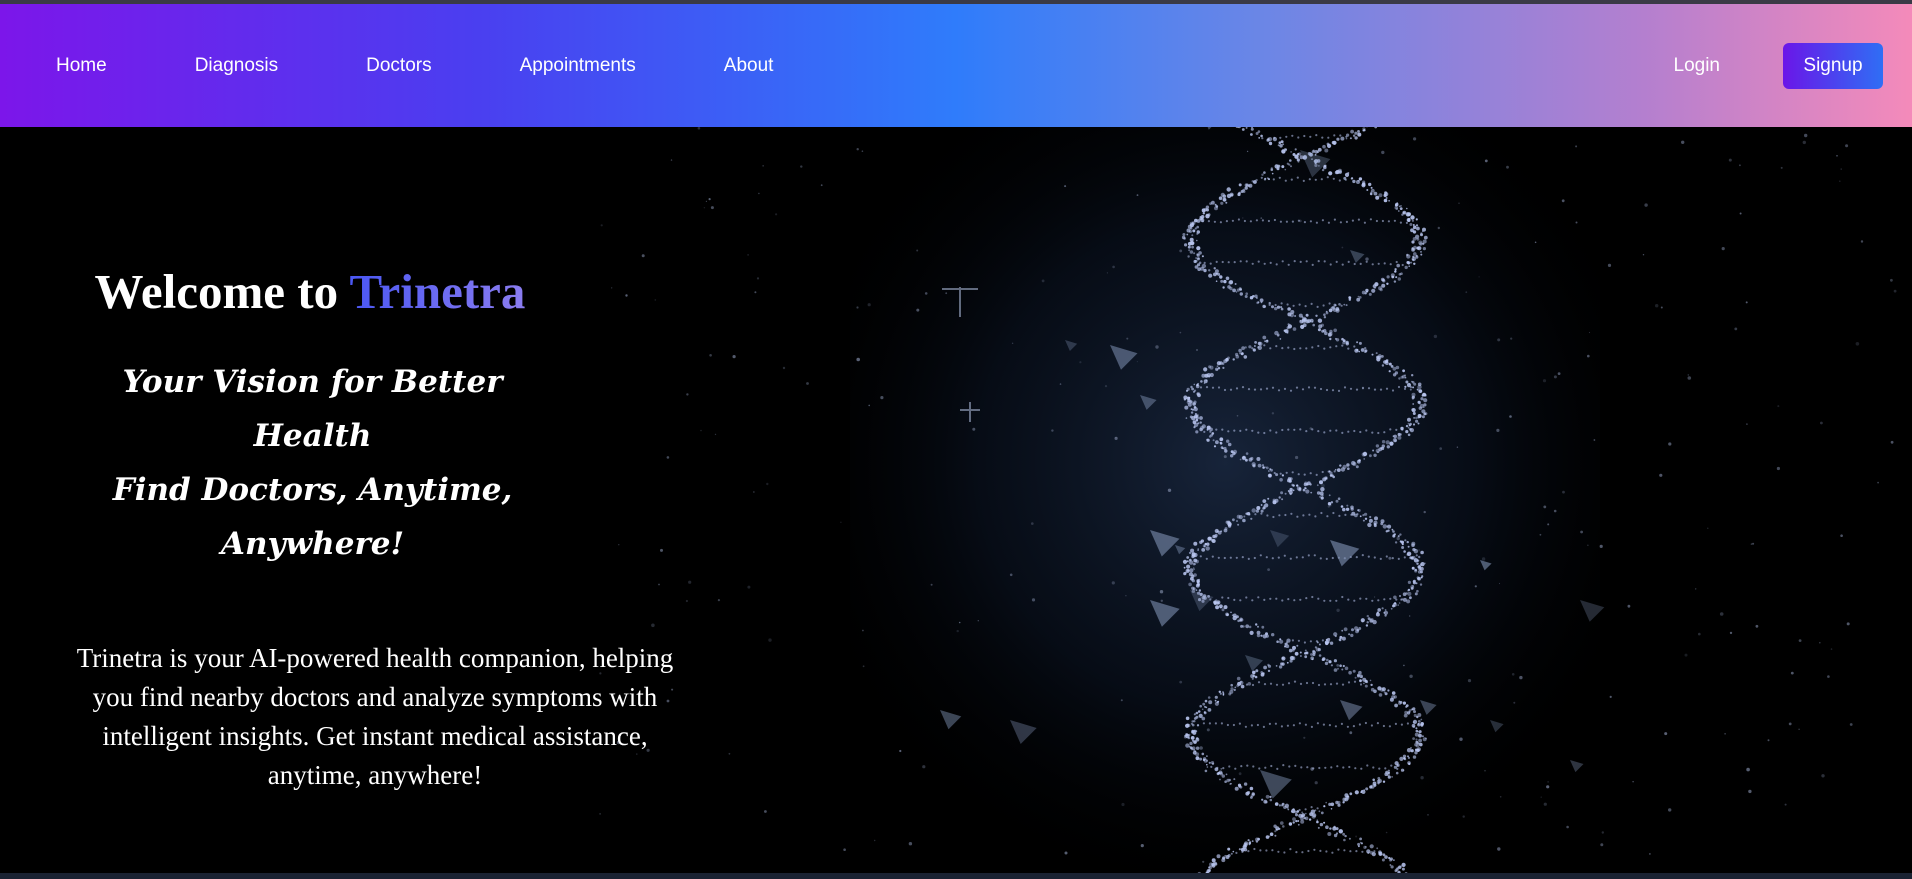 This screenshot has width=1912, height=879. Describe the element at coordinates (398, 66) in the screenshot. I see `nav-doctors-link: Doctors` at that location.